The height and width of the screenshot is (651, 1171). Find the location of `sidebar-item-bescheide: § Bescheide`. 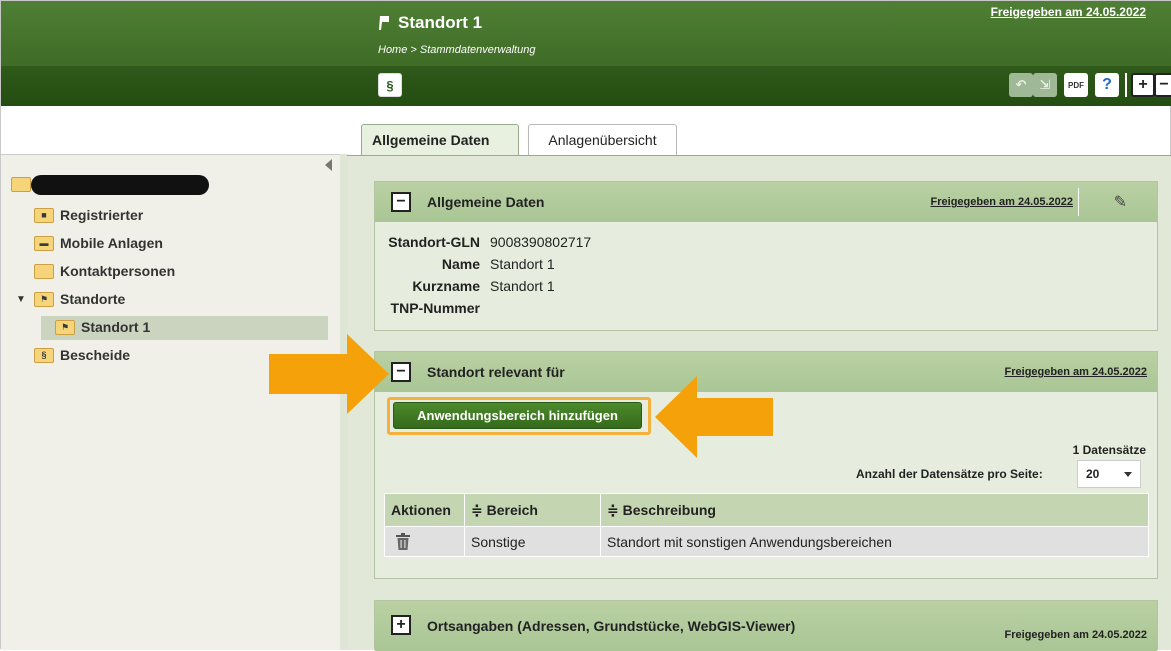

sidebar-item-bescheide: § Bescheide is located at coordinates (82, 355).